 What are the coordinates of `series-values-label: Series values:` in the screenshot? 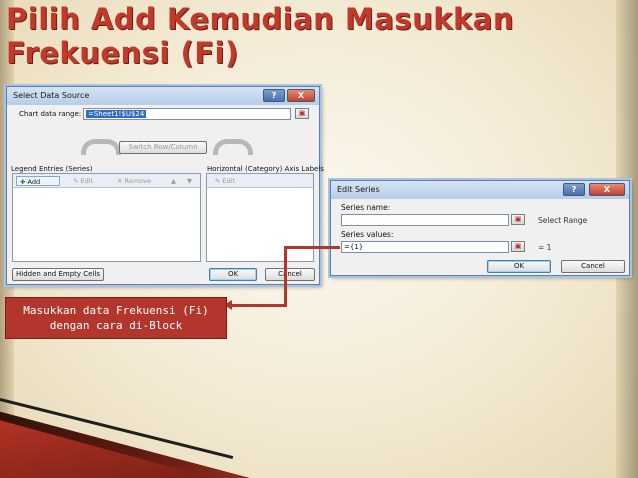 It's located at (367, 234).